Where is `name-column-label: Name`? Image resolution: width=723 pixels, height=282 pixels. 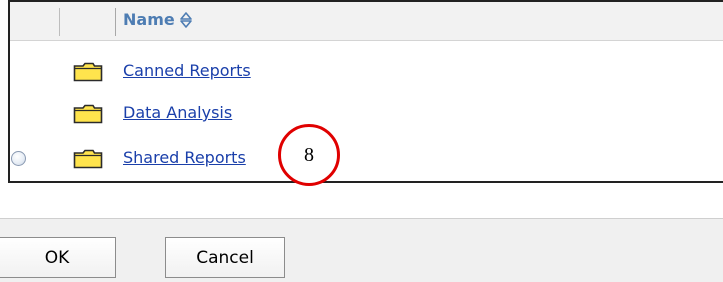 name-column-label: Name is located at coordinates (149, 19).